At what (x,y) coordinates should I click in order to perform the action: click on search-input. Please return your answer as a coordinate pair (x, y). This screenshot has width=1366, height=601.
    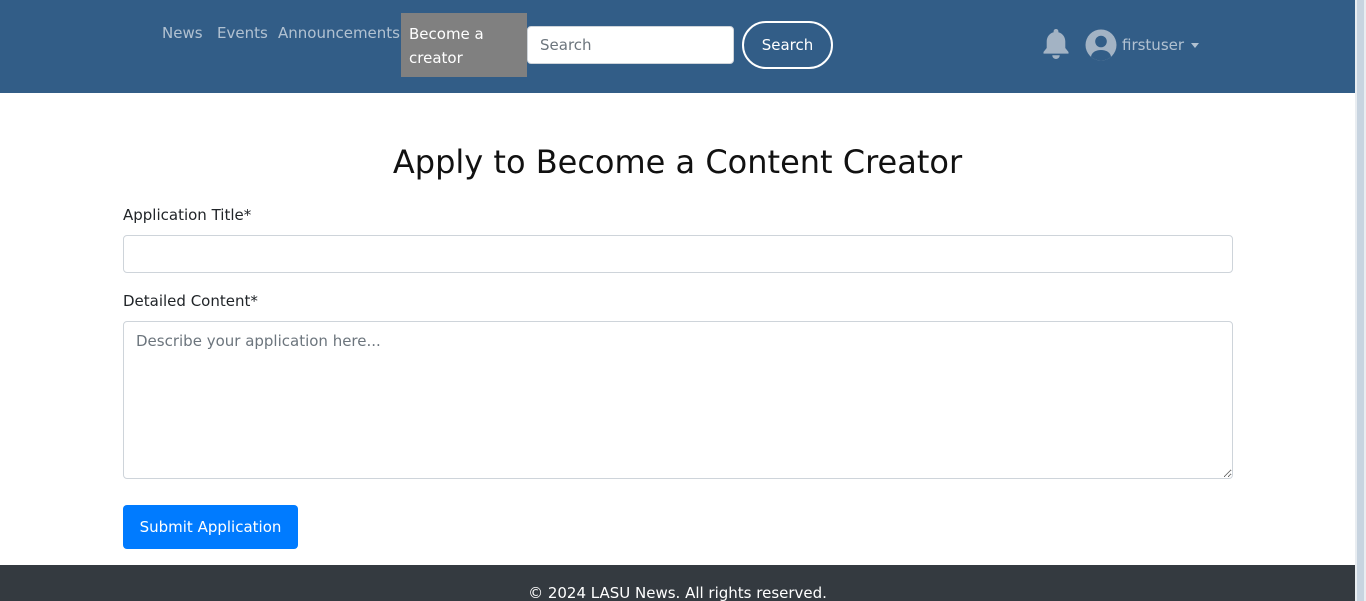
    Looking at the image, I should click on (630, 45).